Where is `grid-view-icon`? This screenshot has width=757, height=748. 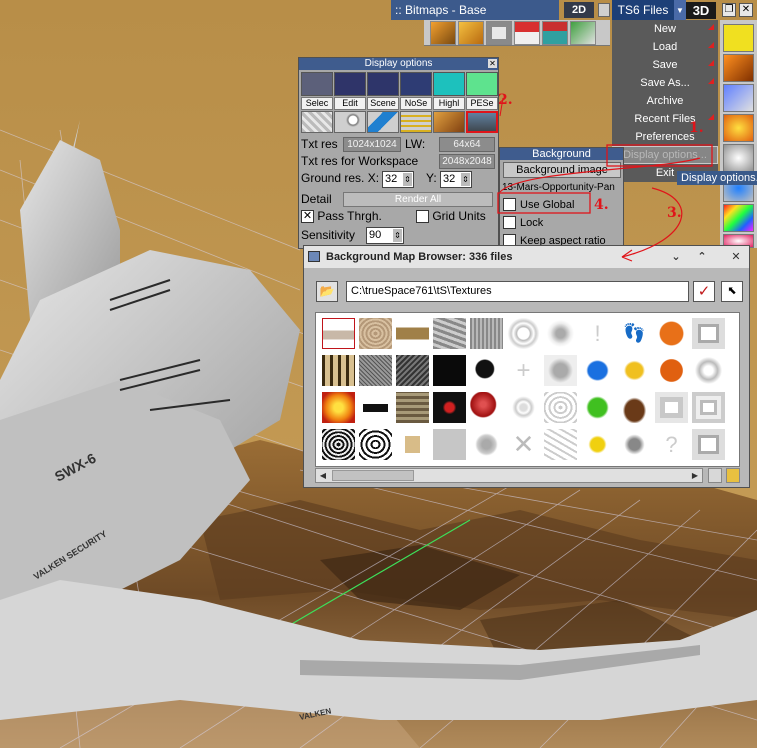
grid-view-icon is located at coordinates (715, 475).